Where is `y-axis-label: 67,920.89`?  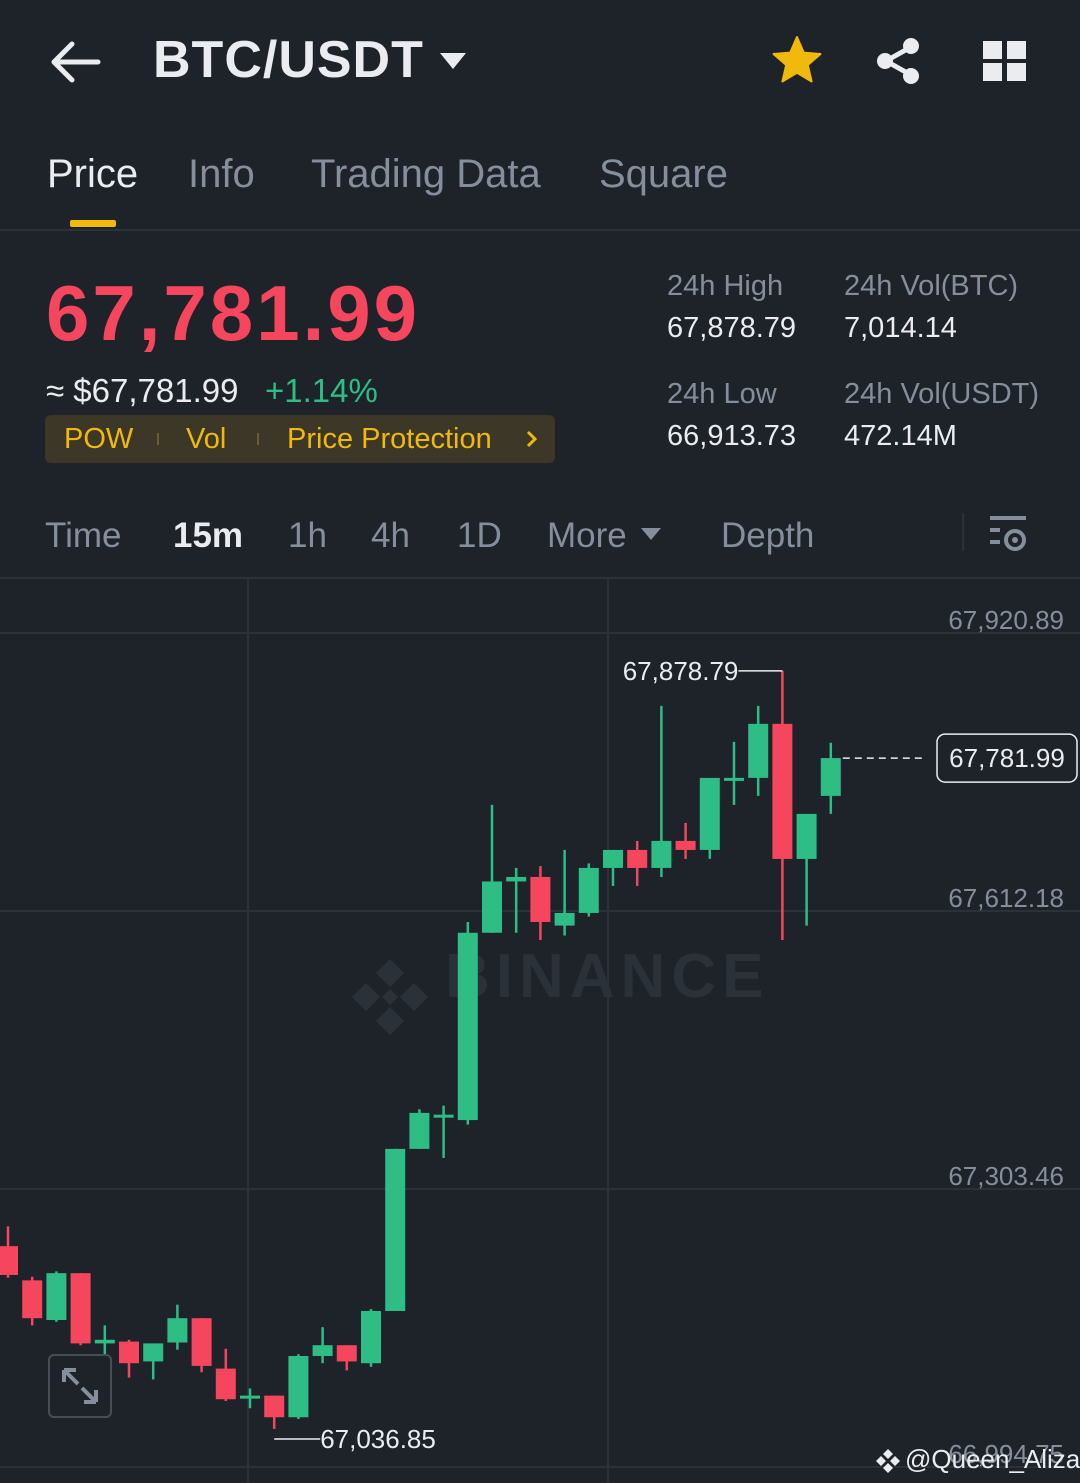 y-axis-label: 67,920.89 is located at coordinates (1006, 620).